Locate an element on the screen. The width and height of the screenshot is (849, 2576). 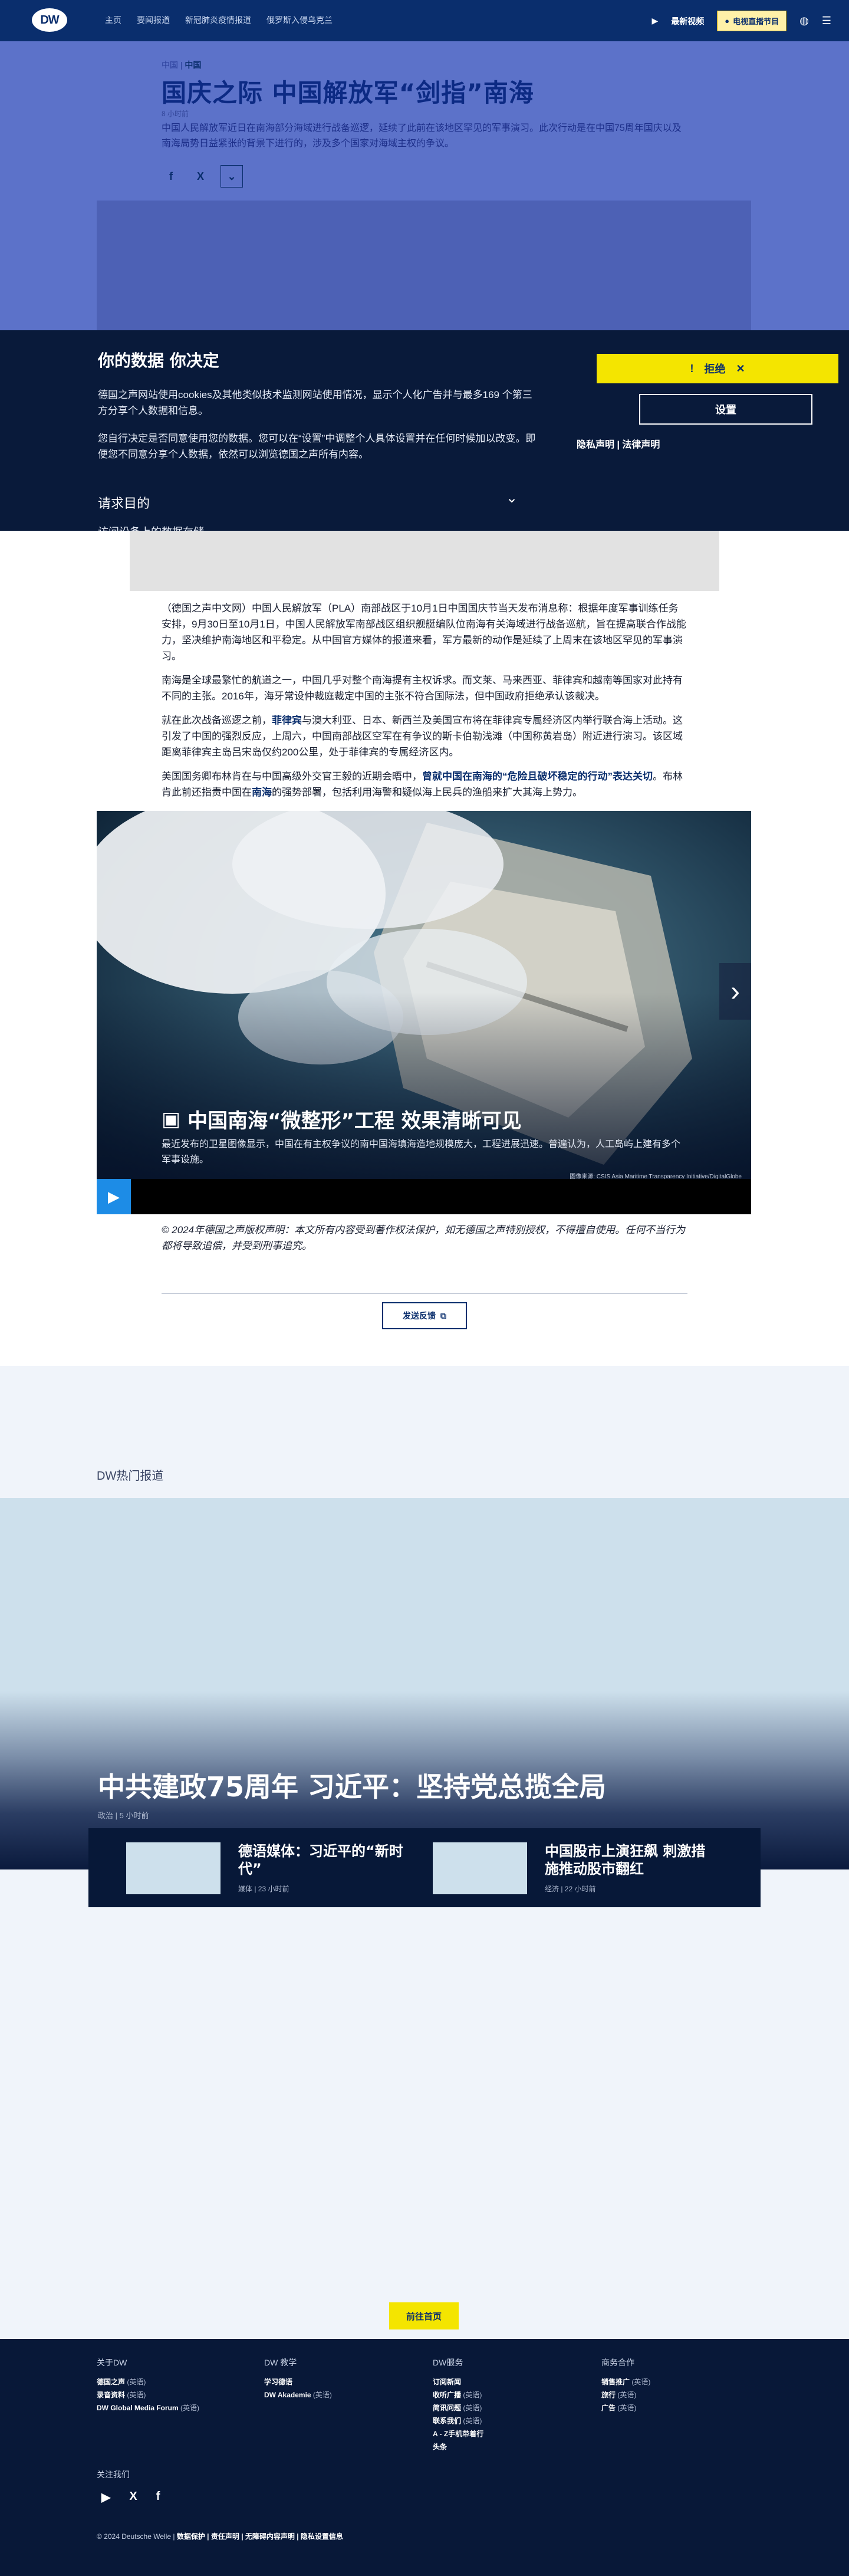
nav-right: ▶ 最新视频 ● 电视直播节目 ◍ ☰ is located at coordinates (741, 21).